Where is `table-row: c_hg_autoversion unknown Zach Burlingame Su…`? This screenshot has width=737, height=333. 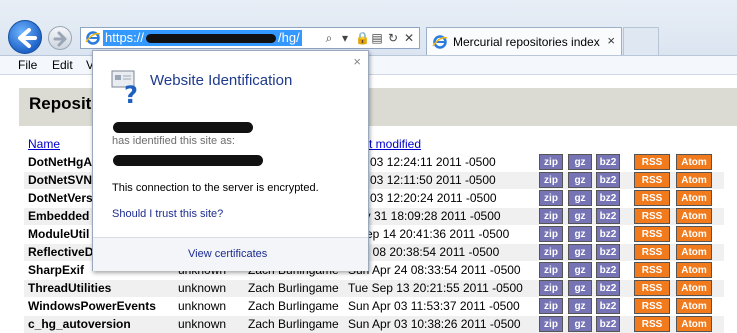
table-row: c_hg_autoversion unknown Zach Burlingame Su… is located at coordinates (374, 324).